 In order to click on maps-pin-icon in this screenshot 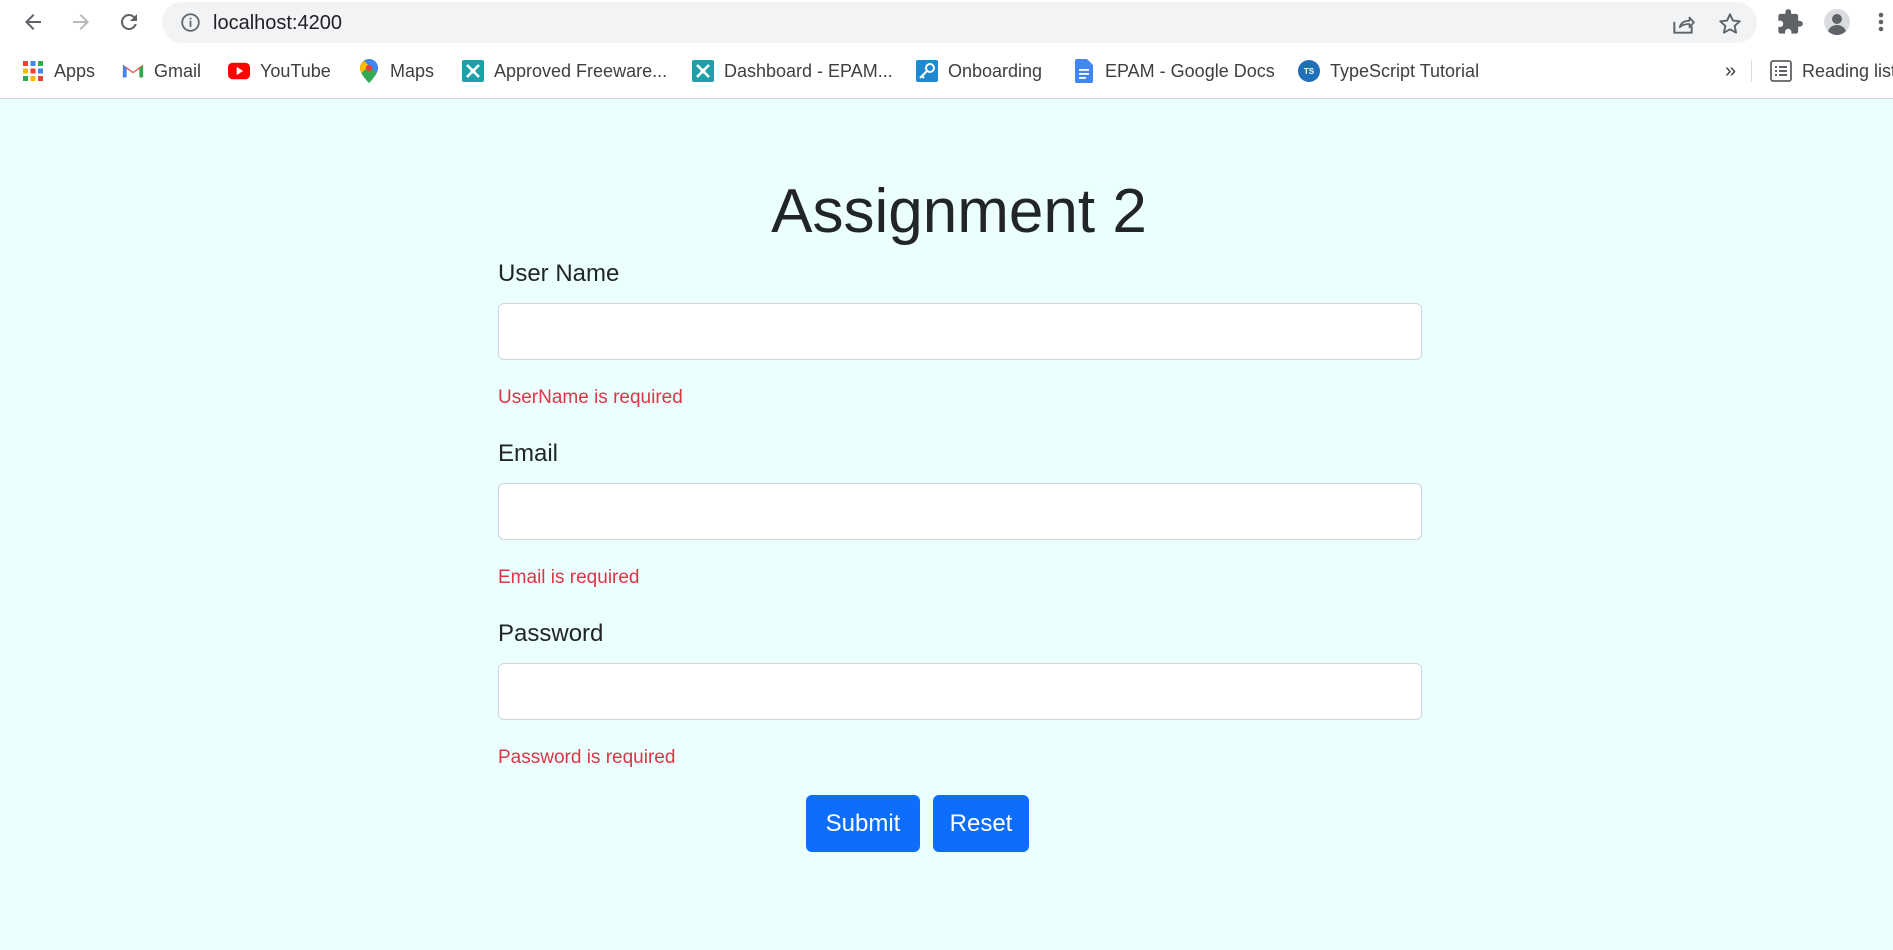, I will do `click(369, 71)`.